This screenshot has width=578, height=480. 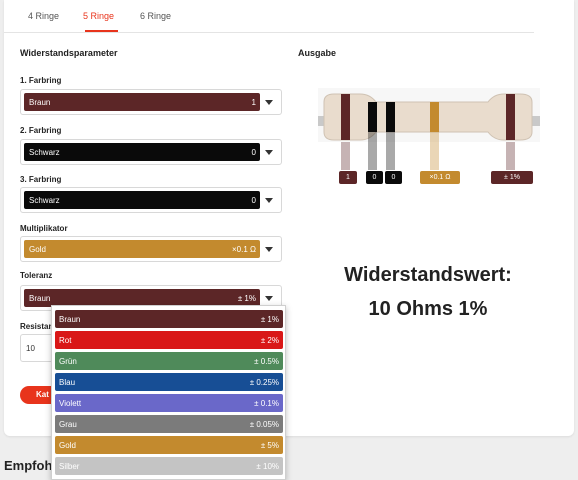 I want to click on option-name: Braun, so click(x=70, y=319).